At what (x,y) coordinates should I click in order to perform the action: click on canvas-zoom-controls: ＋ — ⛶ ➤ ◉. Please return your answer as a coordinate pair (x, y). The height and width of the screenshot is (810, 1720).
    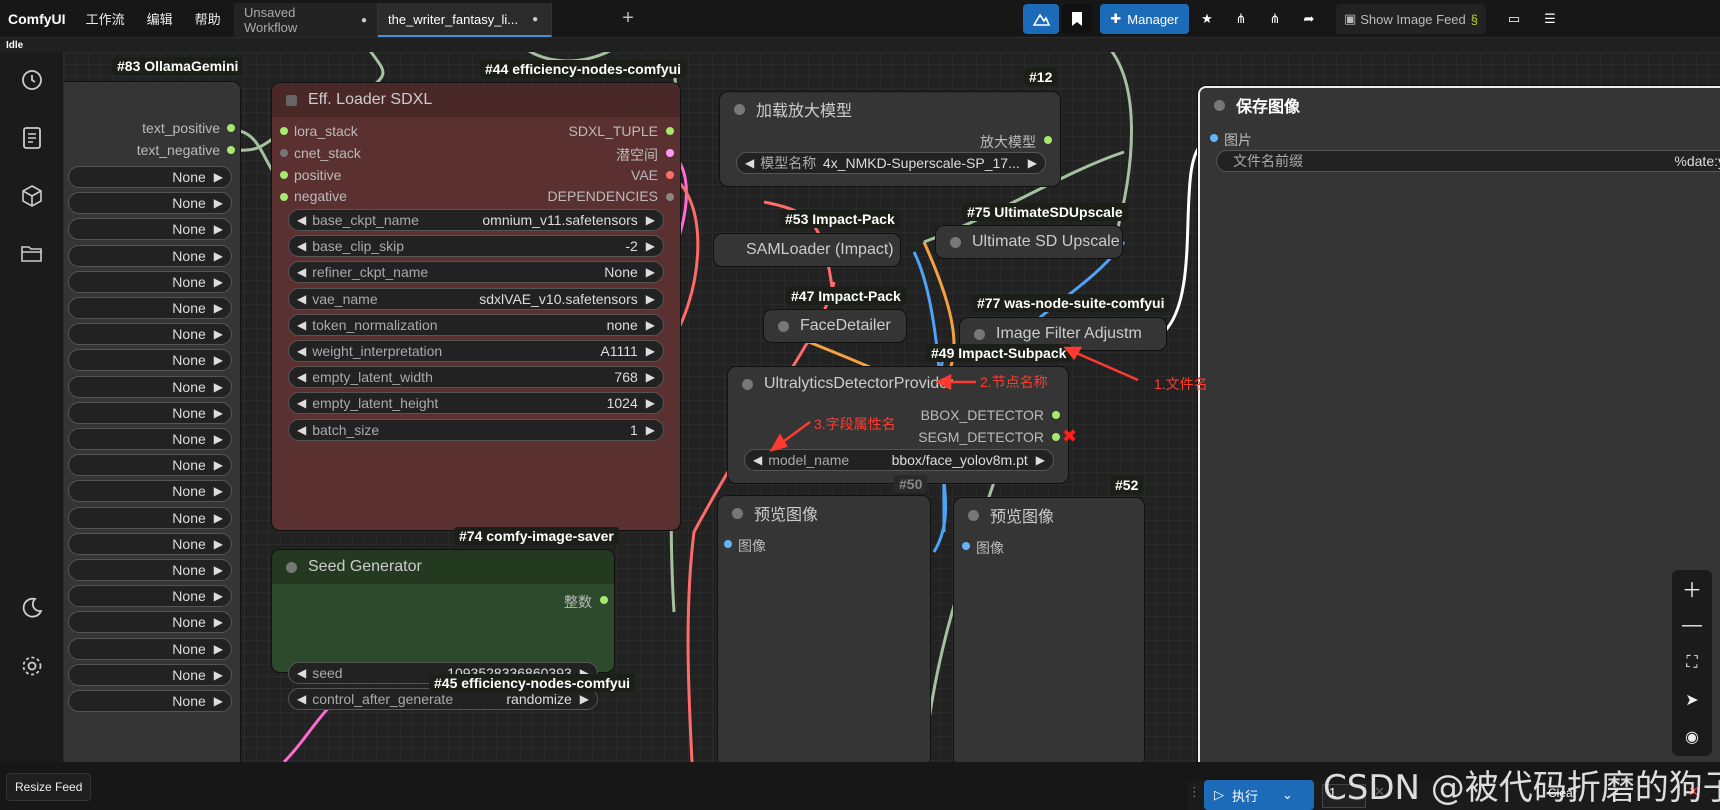
    Looking at the image, I should click on (1692, 663).